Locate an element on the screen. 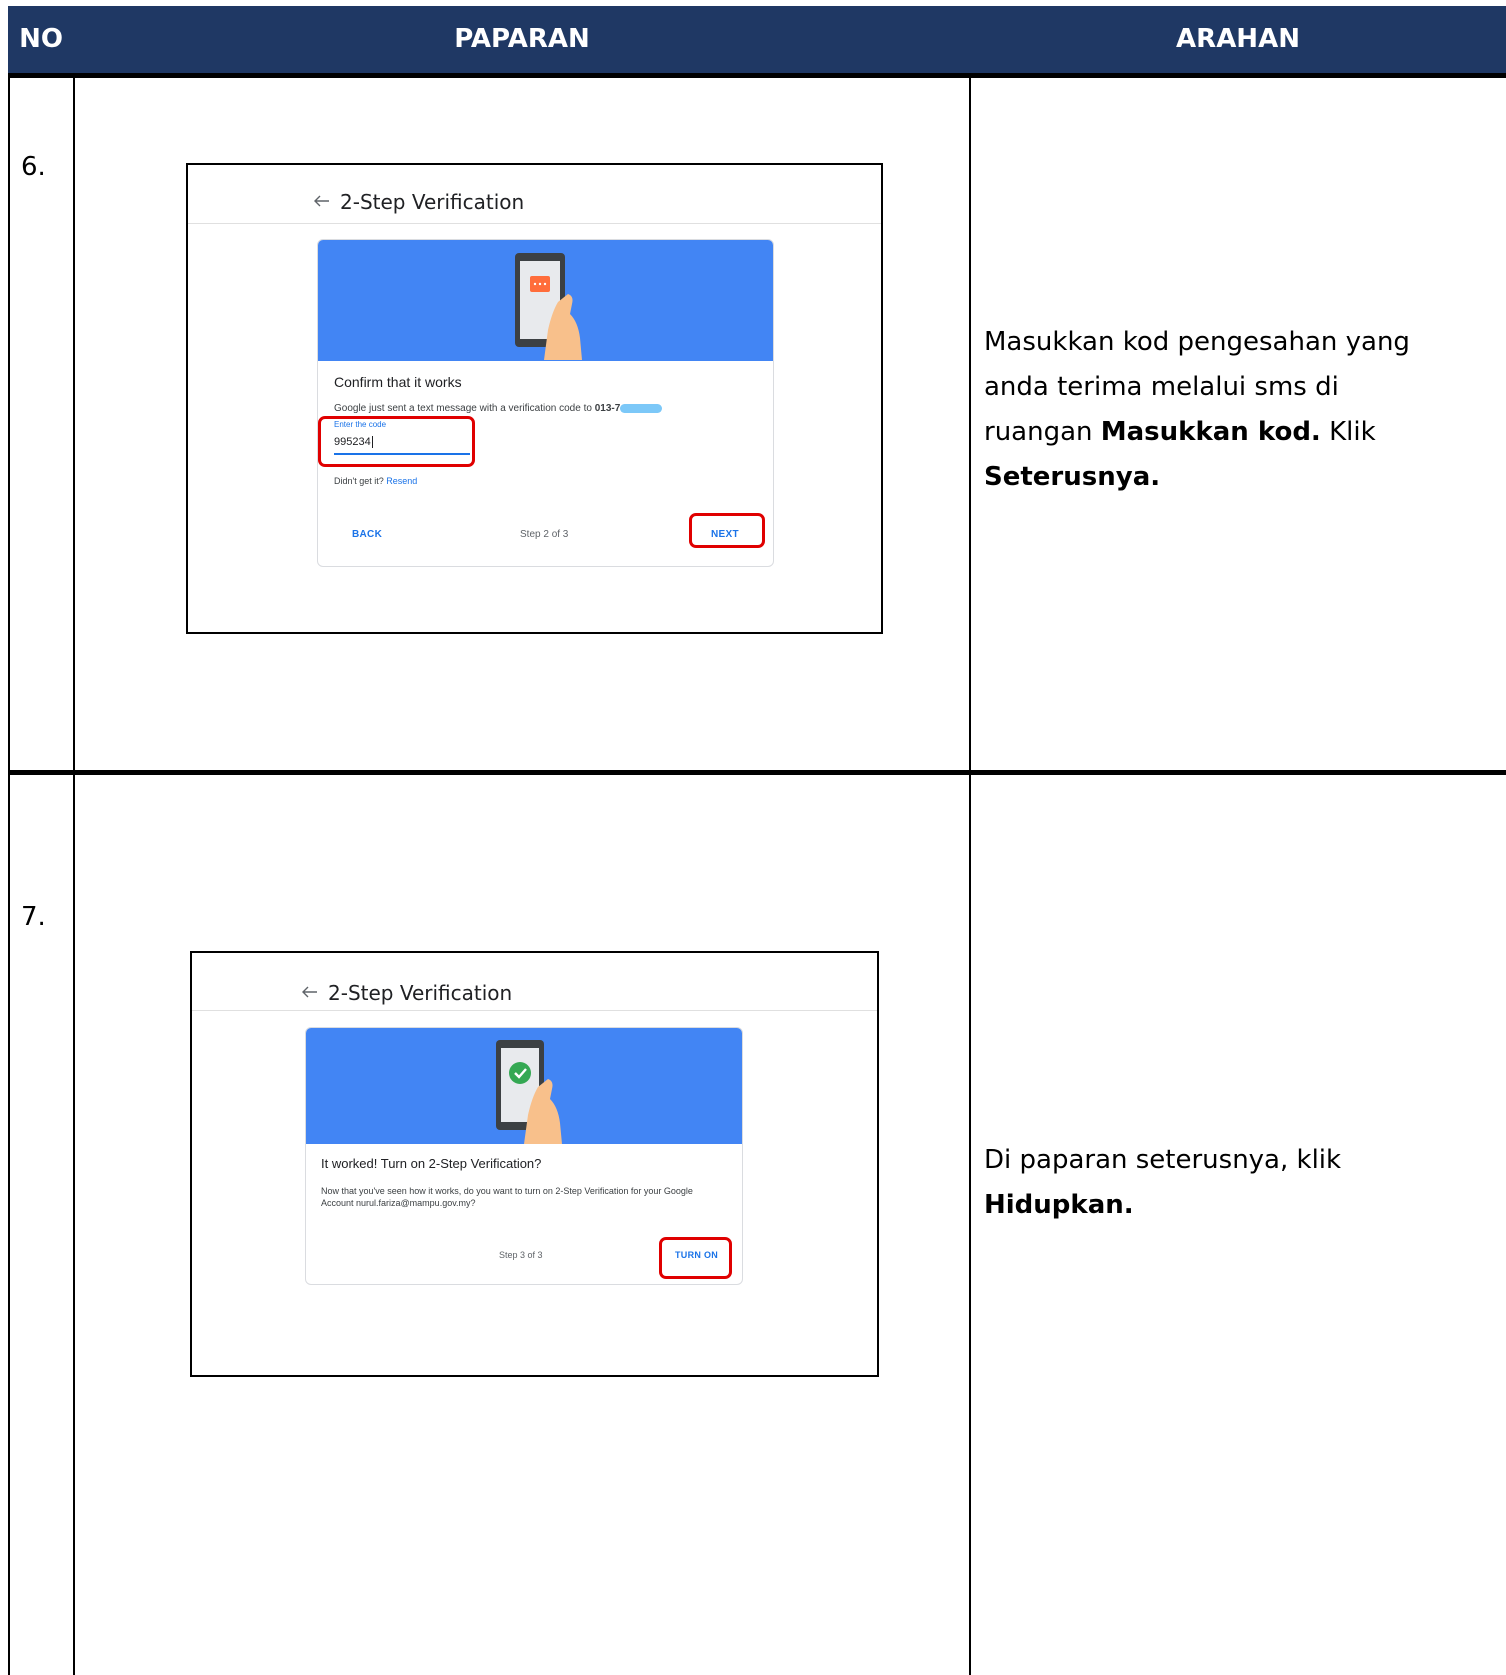 The width and height of the screenshot is (1506, 1675). code-input-highlight is located at coordinates (396, 441).